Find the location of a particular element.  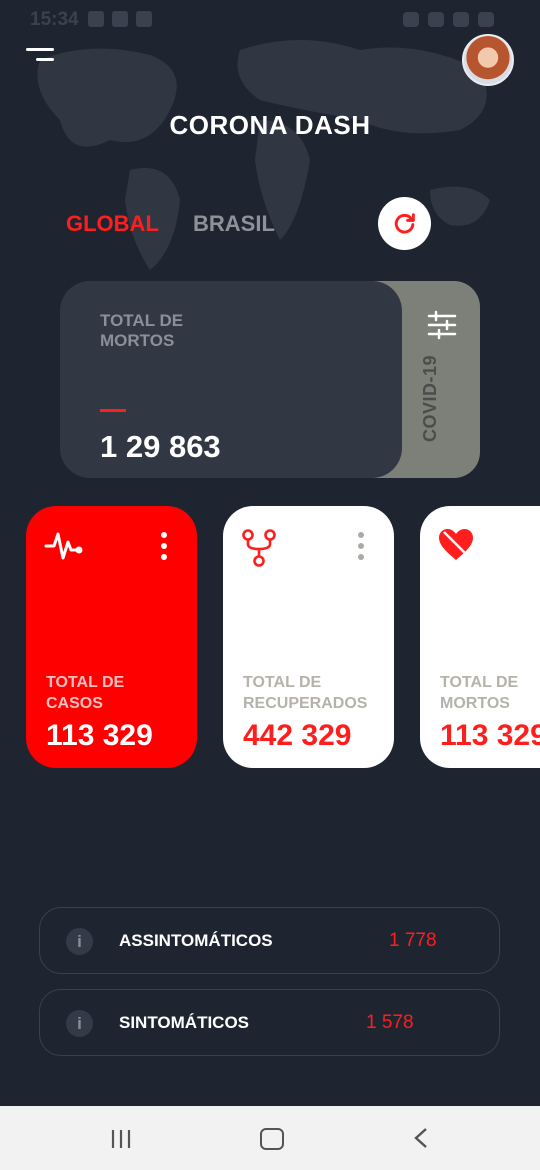

info-label: SINTOMÁTICOS is located at coordinates (184, 1022).